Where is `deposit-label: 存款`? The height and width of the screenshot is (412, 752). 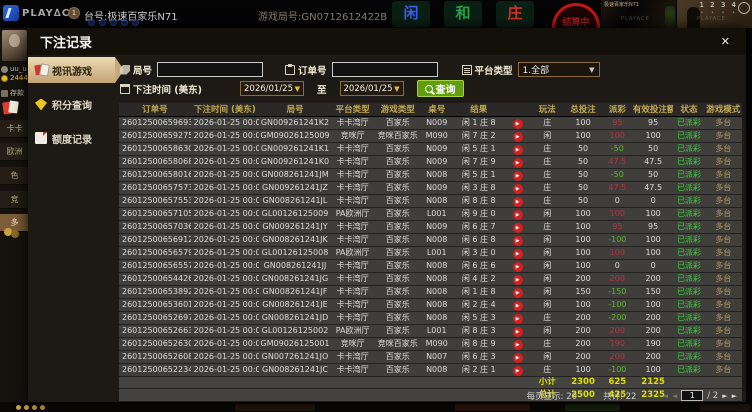 deposit-label: 存款 is located at coordinates (17, 93).